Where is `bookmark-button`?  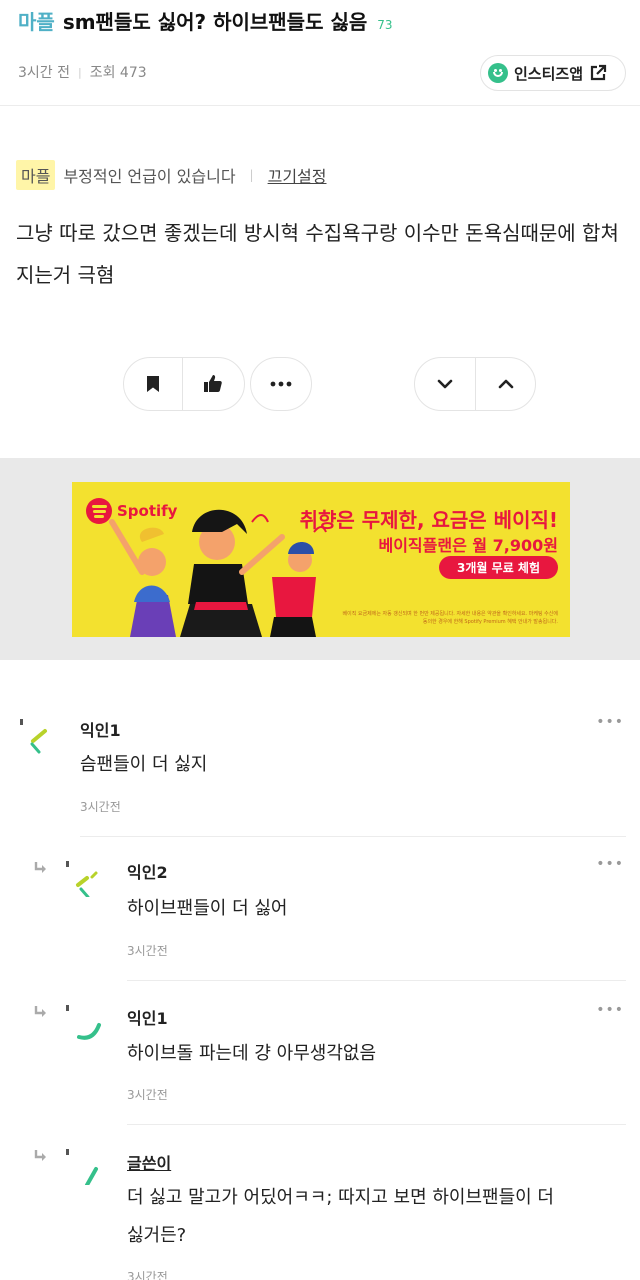 bookmark-button is located at coordinates (153, 384).